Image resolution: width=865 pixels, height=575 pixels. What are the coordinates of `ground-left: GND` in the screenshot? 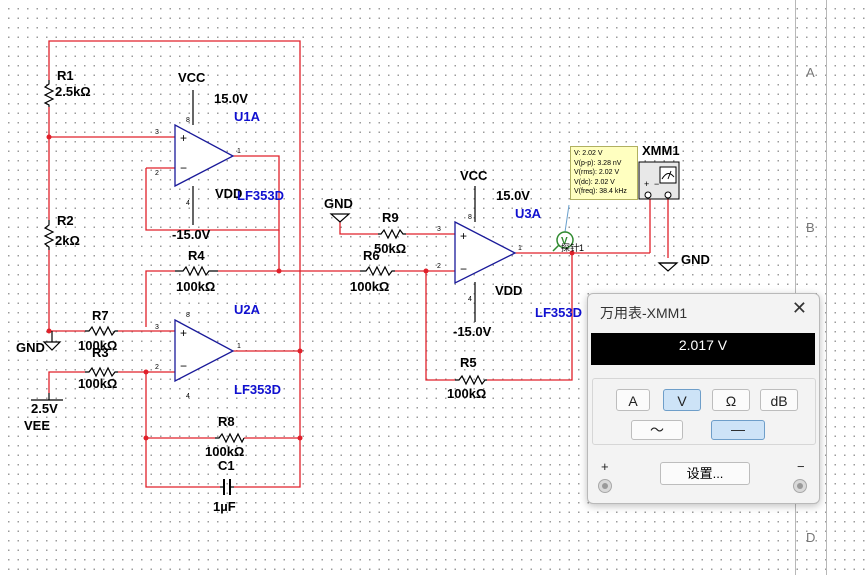 It's located at (39, 343).